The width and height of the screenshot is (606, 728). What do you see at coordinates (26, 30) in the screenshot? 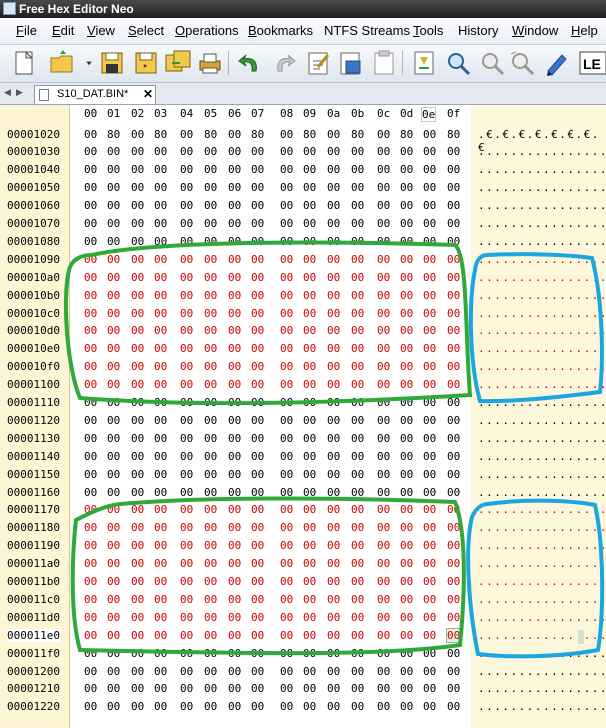
I see `menu-file: File` at bounding box center [26, 30].